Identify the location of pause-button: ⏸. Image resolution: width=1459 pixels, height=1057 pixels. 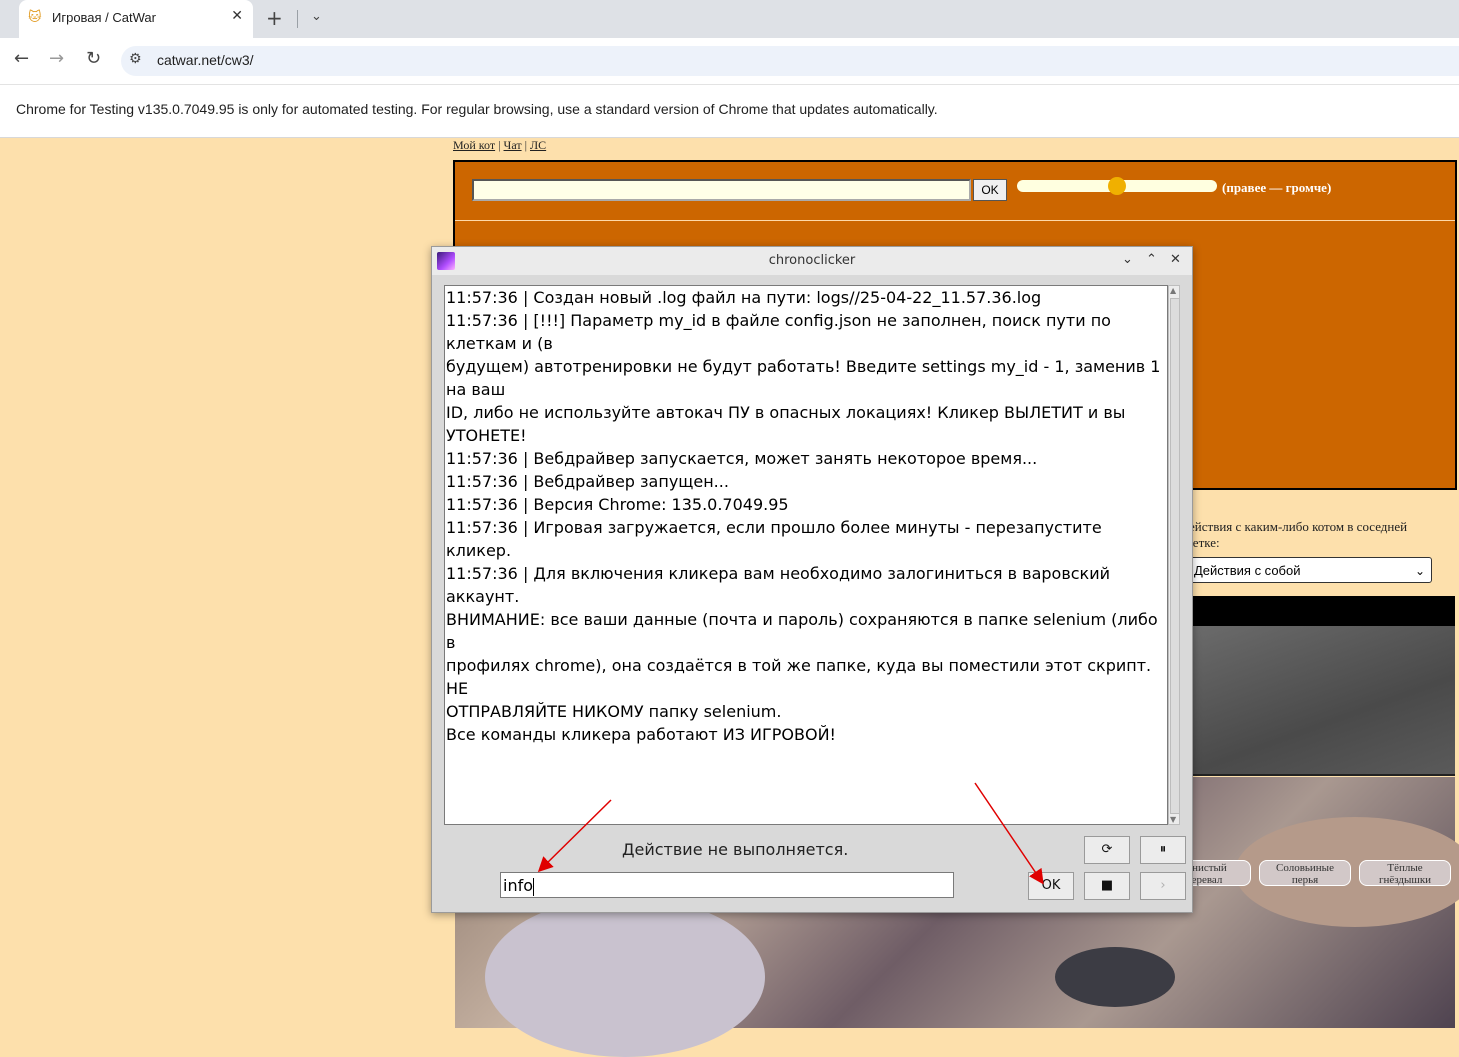
(1163, 850).